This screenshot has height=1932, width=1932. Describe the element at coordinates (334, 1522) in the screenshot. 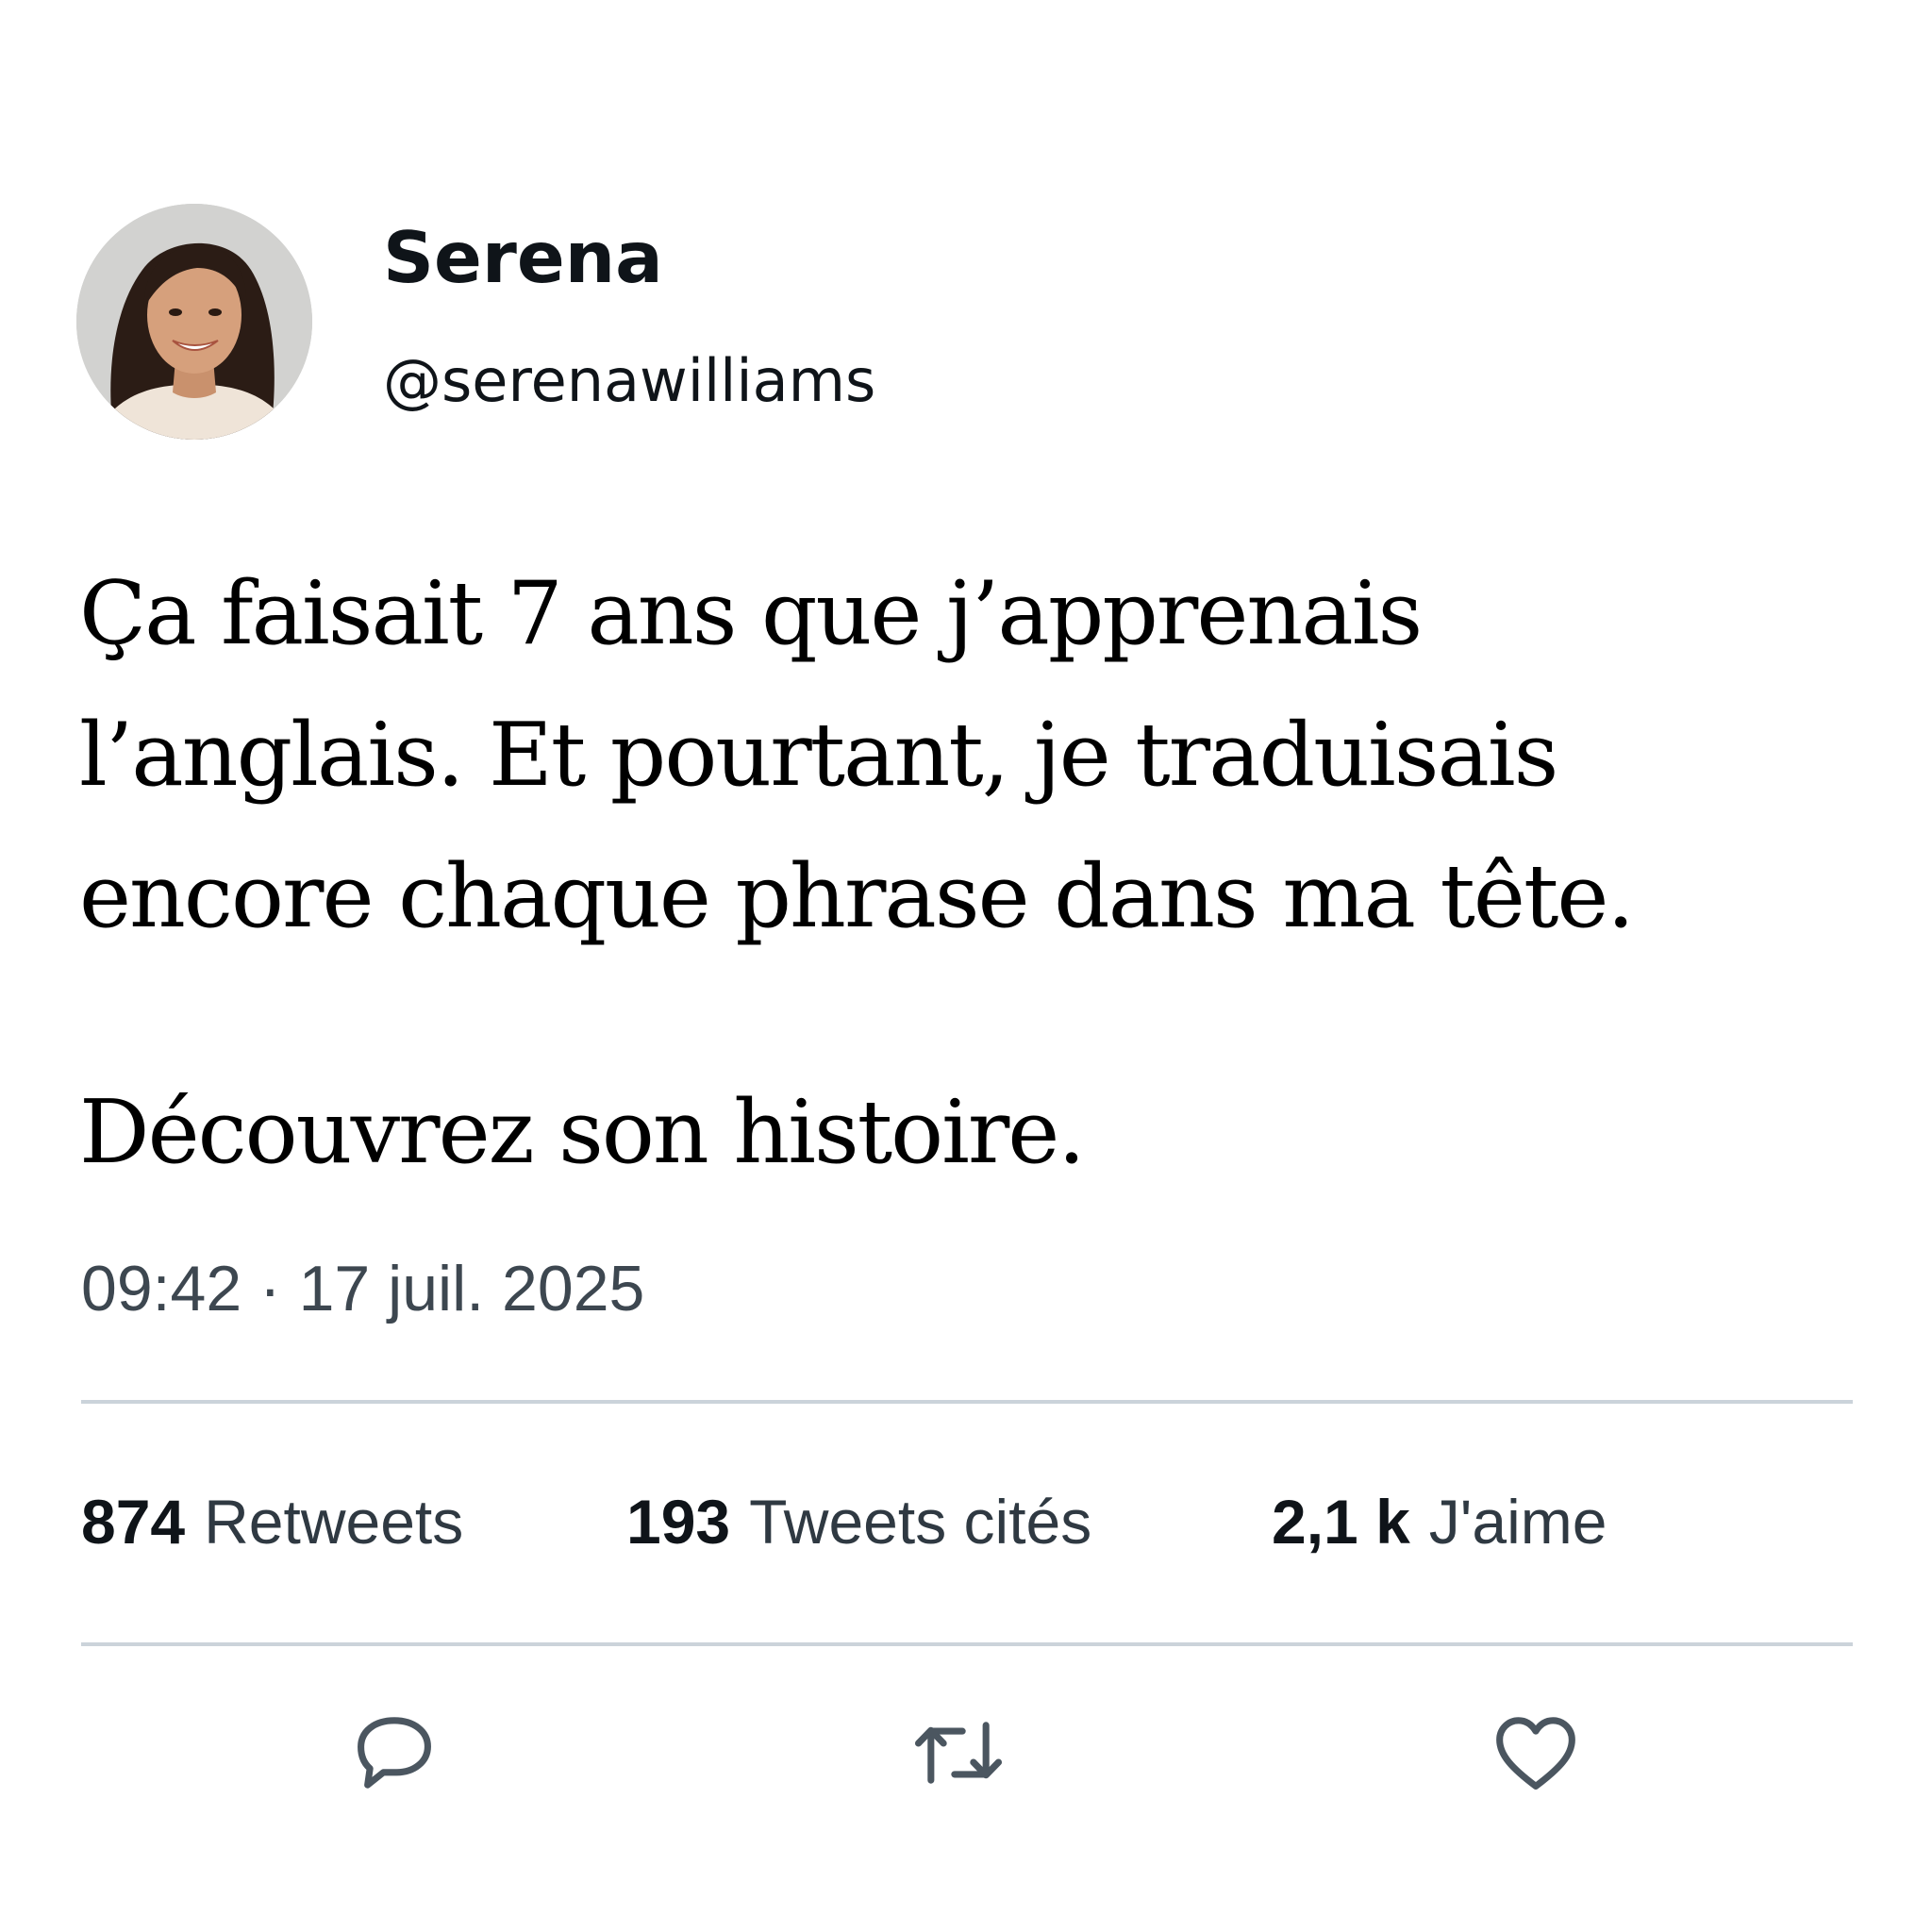

I see `retweets-label: Retweets` at that location.